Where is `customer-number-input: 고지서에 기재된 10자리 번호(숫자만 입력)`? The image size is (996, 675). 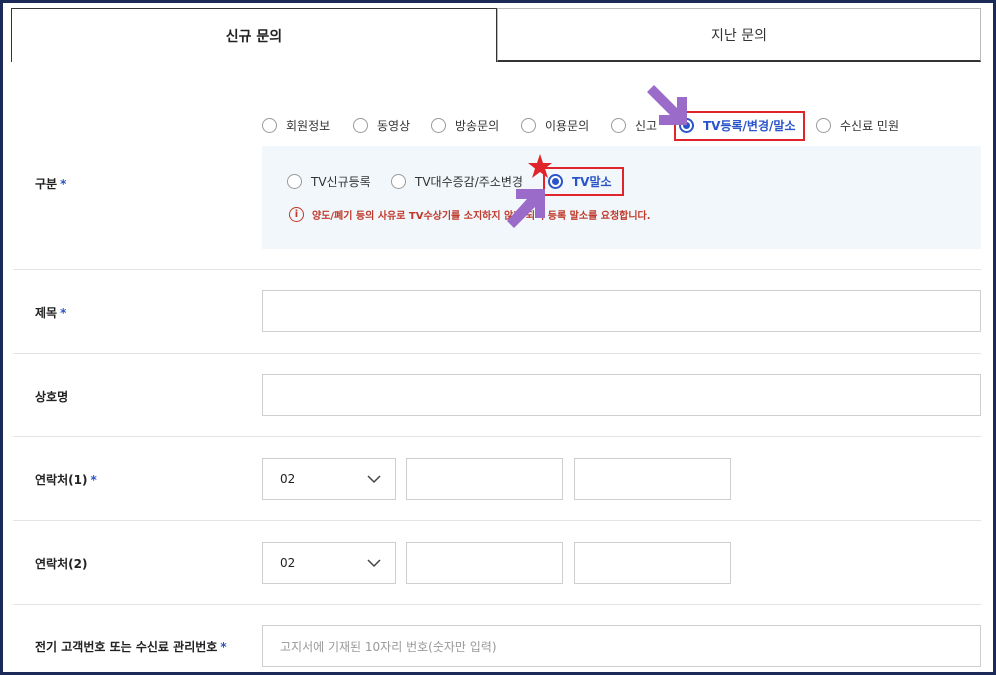
customer-number-input: 고지서에 기재된 10자리 번호(숫자만 입력) is located at coordinates (621, 646).